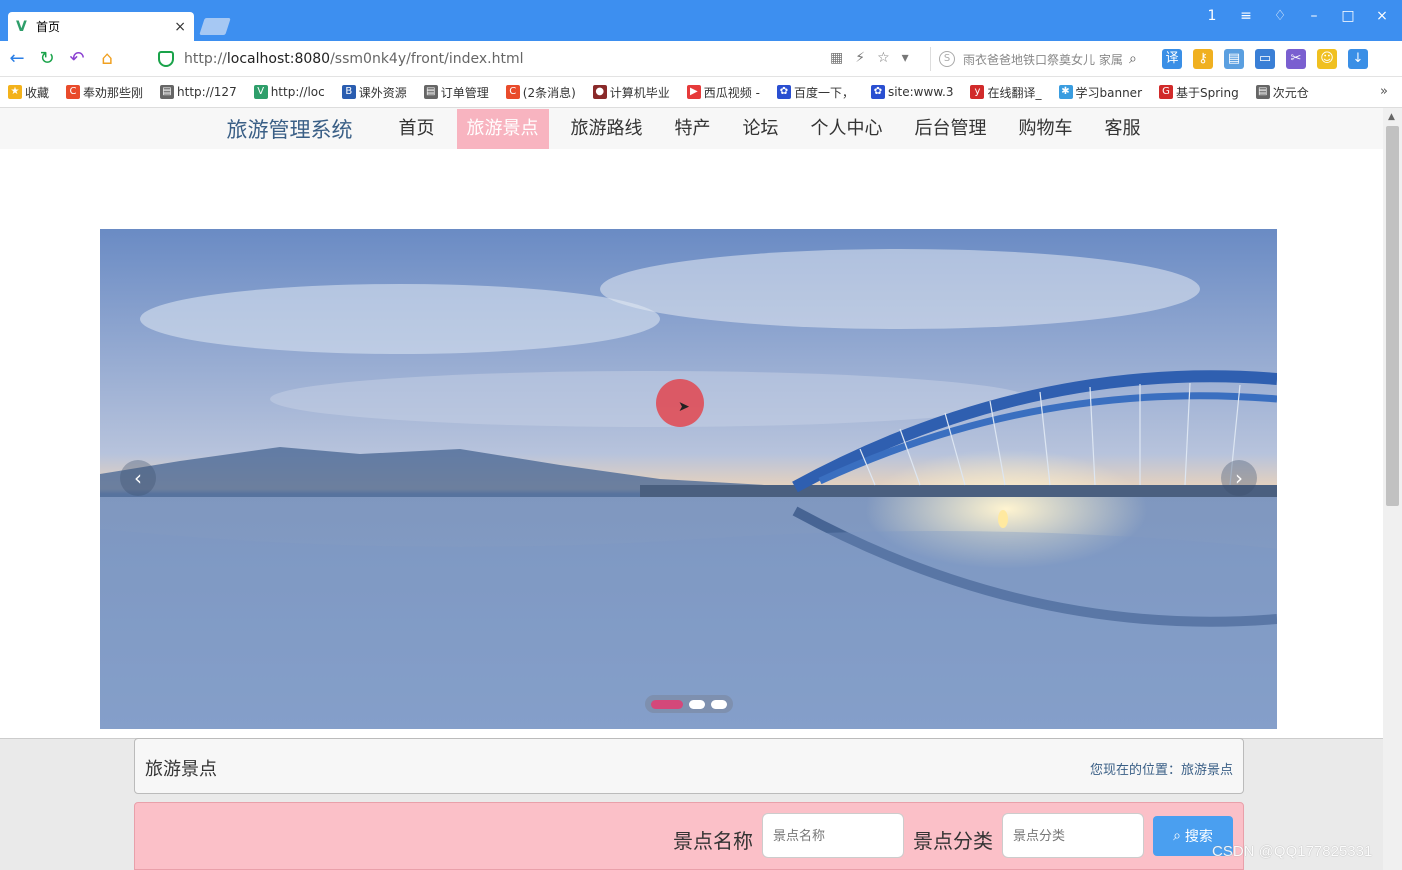 The image size is (1402, 870). Describe the element at coordinates (47, 58) in the screenshot. I see `reload-icon: ↻` at that location.